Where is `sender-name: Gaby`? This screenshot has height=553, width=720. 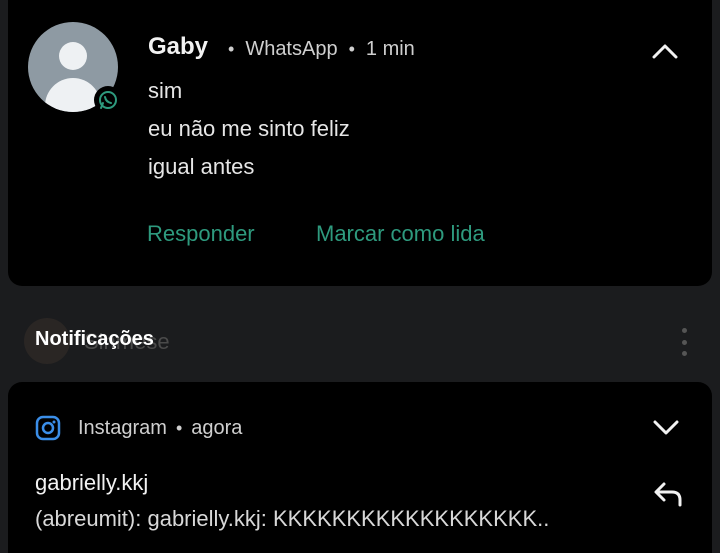 sender-name: Gaby is located at coordinates (178, 46).